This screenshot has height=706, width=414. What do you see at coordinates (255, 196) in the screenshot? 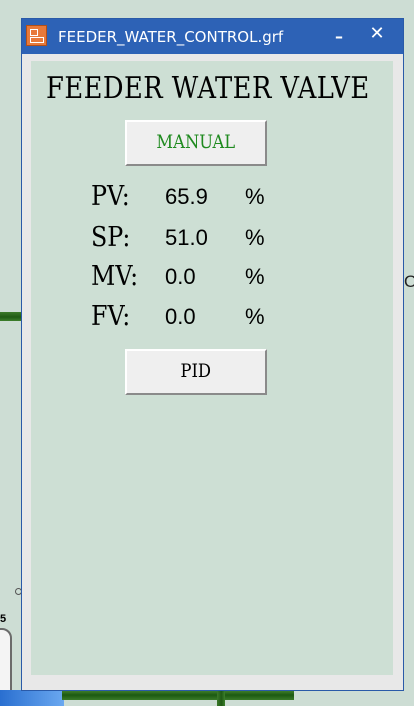
I see `pv-unit: %` at bounding box center [255, 196].